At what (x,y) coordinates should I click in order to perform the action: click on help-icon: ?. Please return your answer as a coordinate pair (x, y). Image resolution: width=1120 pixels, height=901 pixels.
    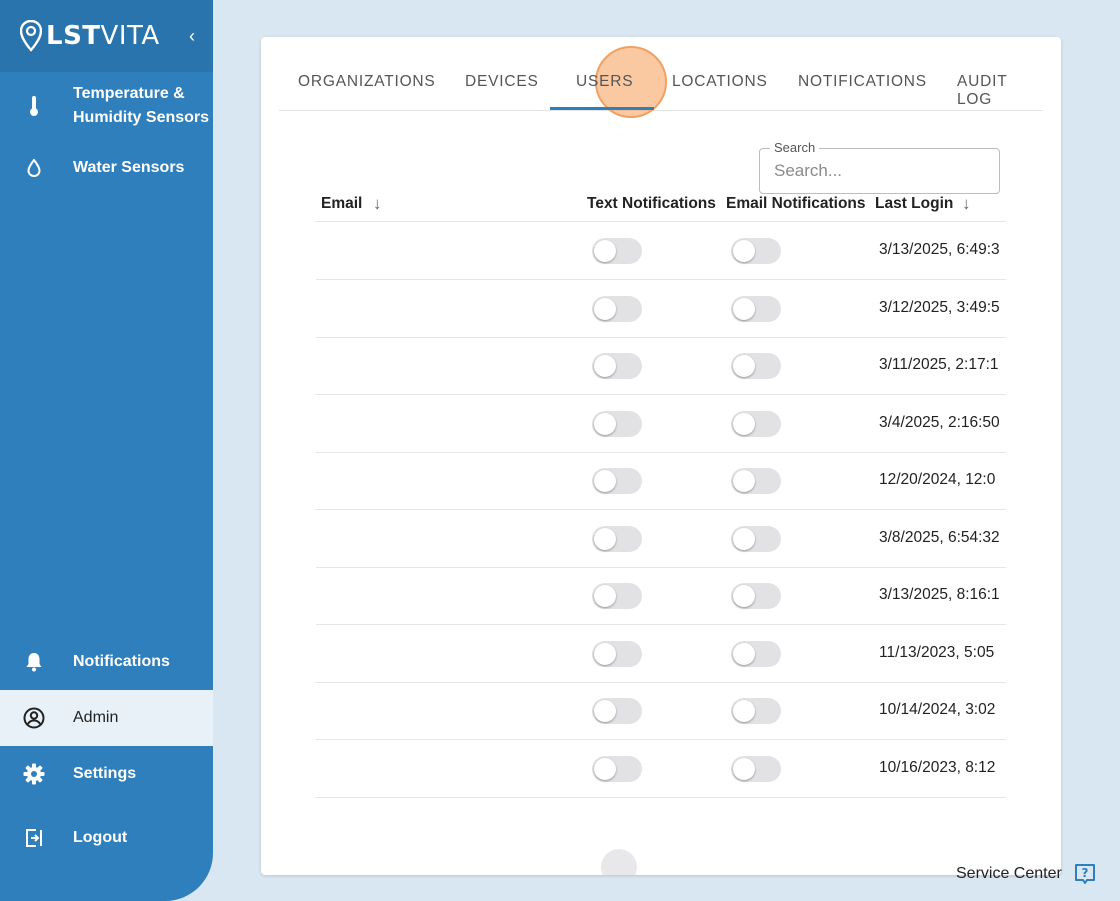
    Looking at the image, I should click on (1084, 874).